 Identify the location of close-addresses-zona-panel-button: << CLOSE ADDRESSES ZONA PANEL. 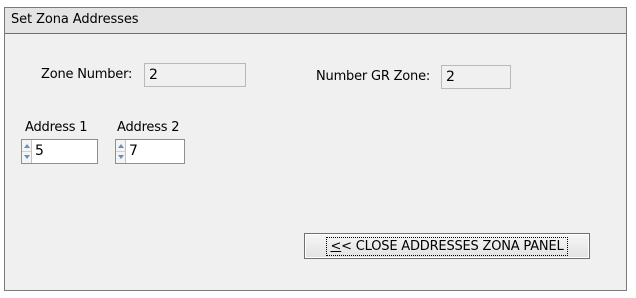
(447, 246).